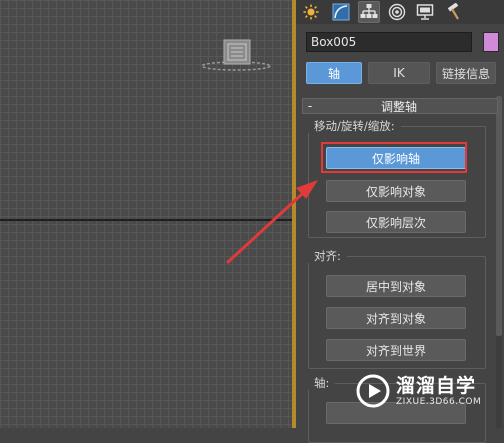 Image resolution: width=504 pixels, height=443 pixels. I want to click on object-color-swatch, so click(491, 42).